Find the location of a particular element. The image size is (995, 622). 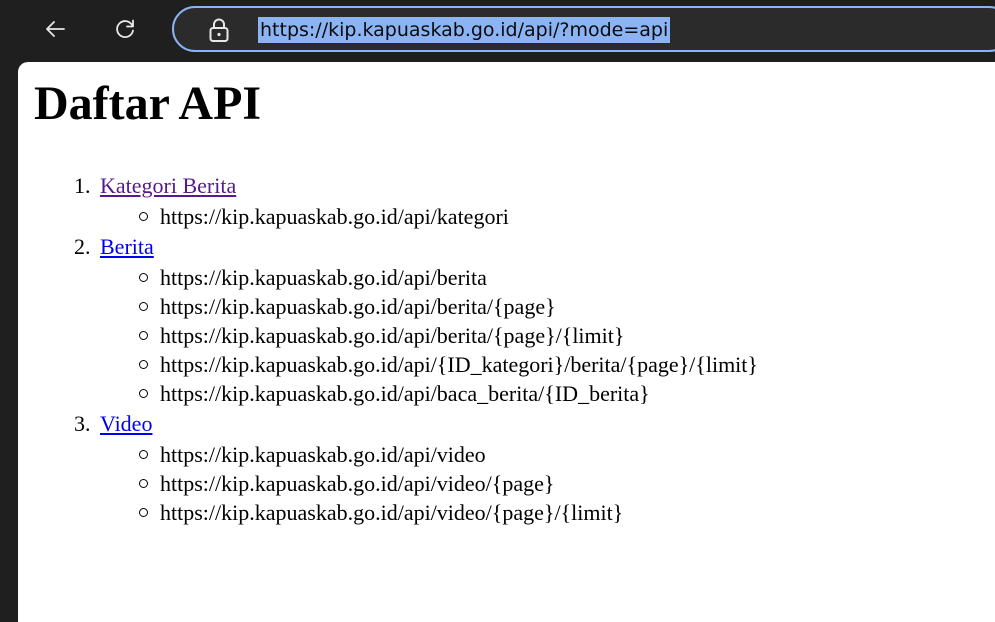

arrow-left-icon is located at coordinates (55, 29).